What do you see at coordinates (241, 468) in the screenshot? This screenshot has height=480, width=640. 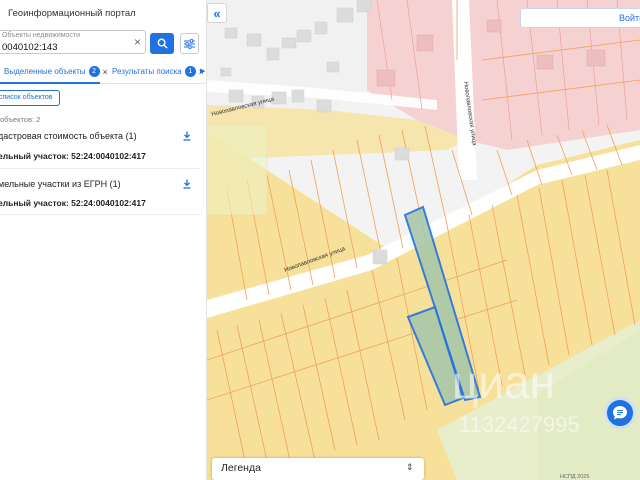 I see `legend-label: Легенда` at bounding box center [241, 468].